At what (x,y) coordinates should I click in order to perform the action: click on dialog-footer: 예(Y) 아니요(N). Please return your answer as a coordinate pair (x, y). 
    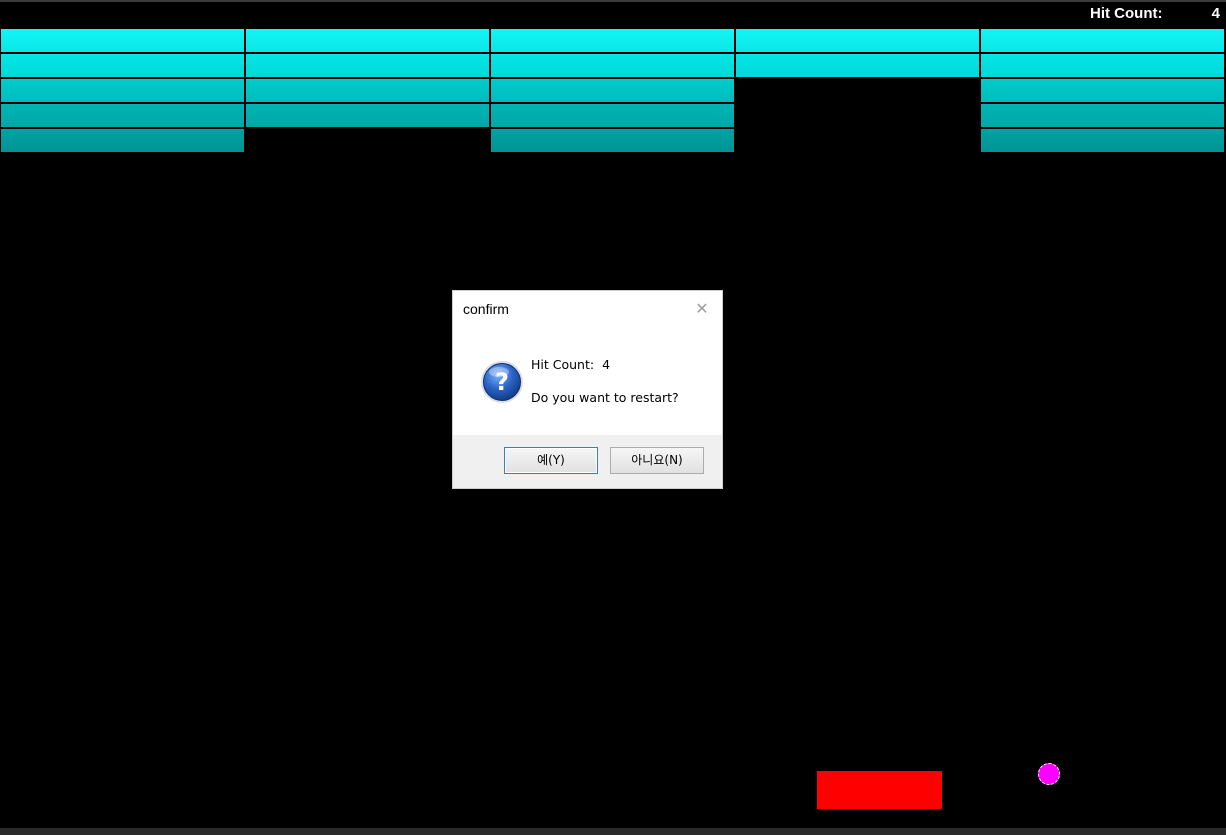
    Looking at the image, I should click on (587, 461).